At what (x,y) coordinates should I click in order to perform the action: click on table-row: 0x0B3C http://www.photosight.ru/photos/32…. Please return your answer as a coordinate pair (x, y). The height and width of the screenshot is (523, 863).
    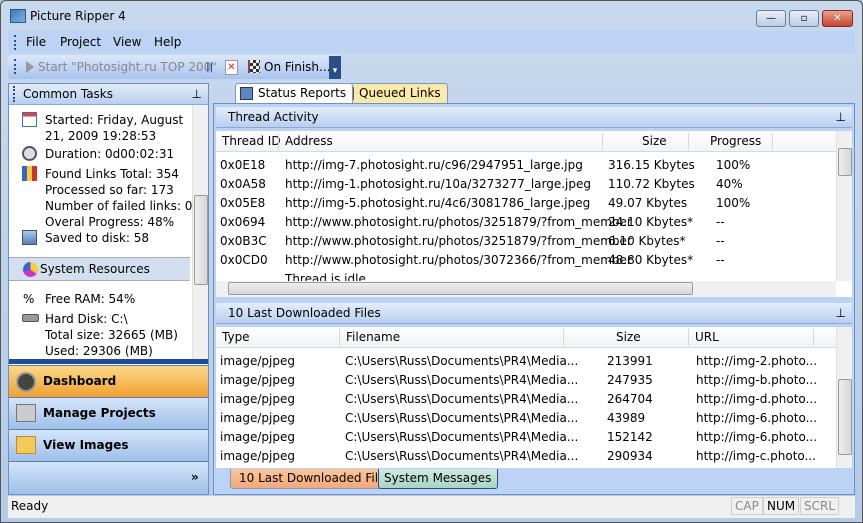
    Looking at the image, I should click on (526, 241).